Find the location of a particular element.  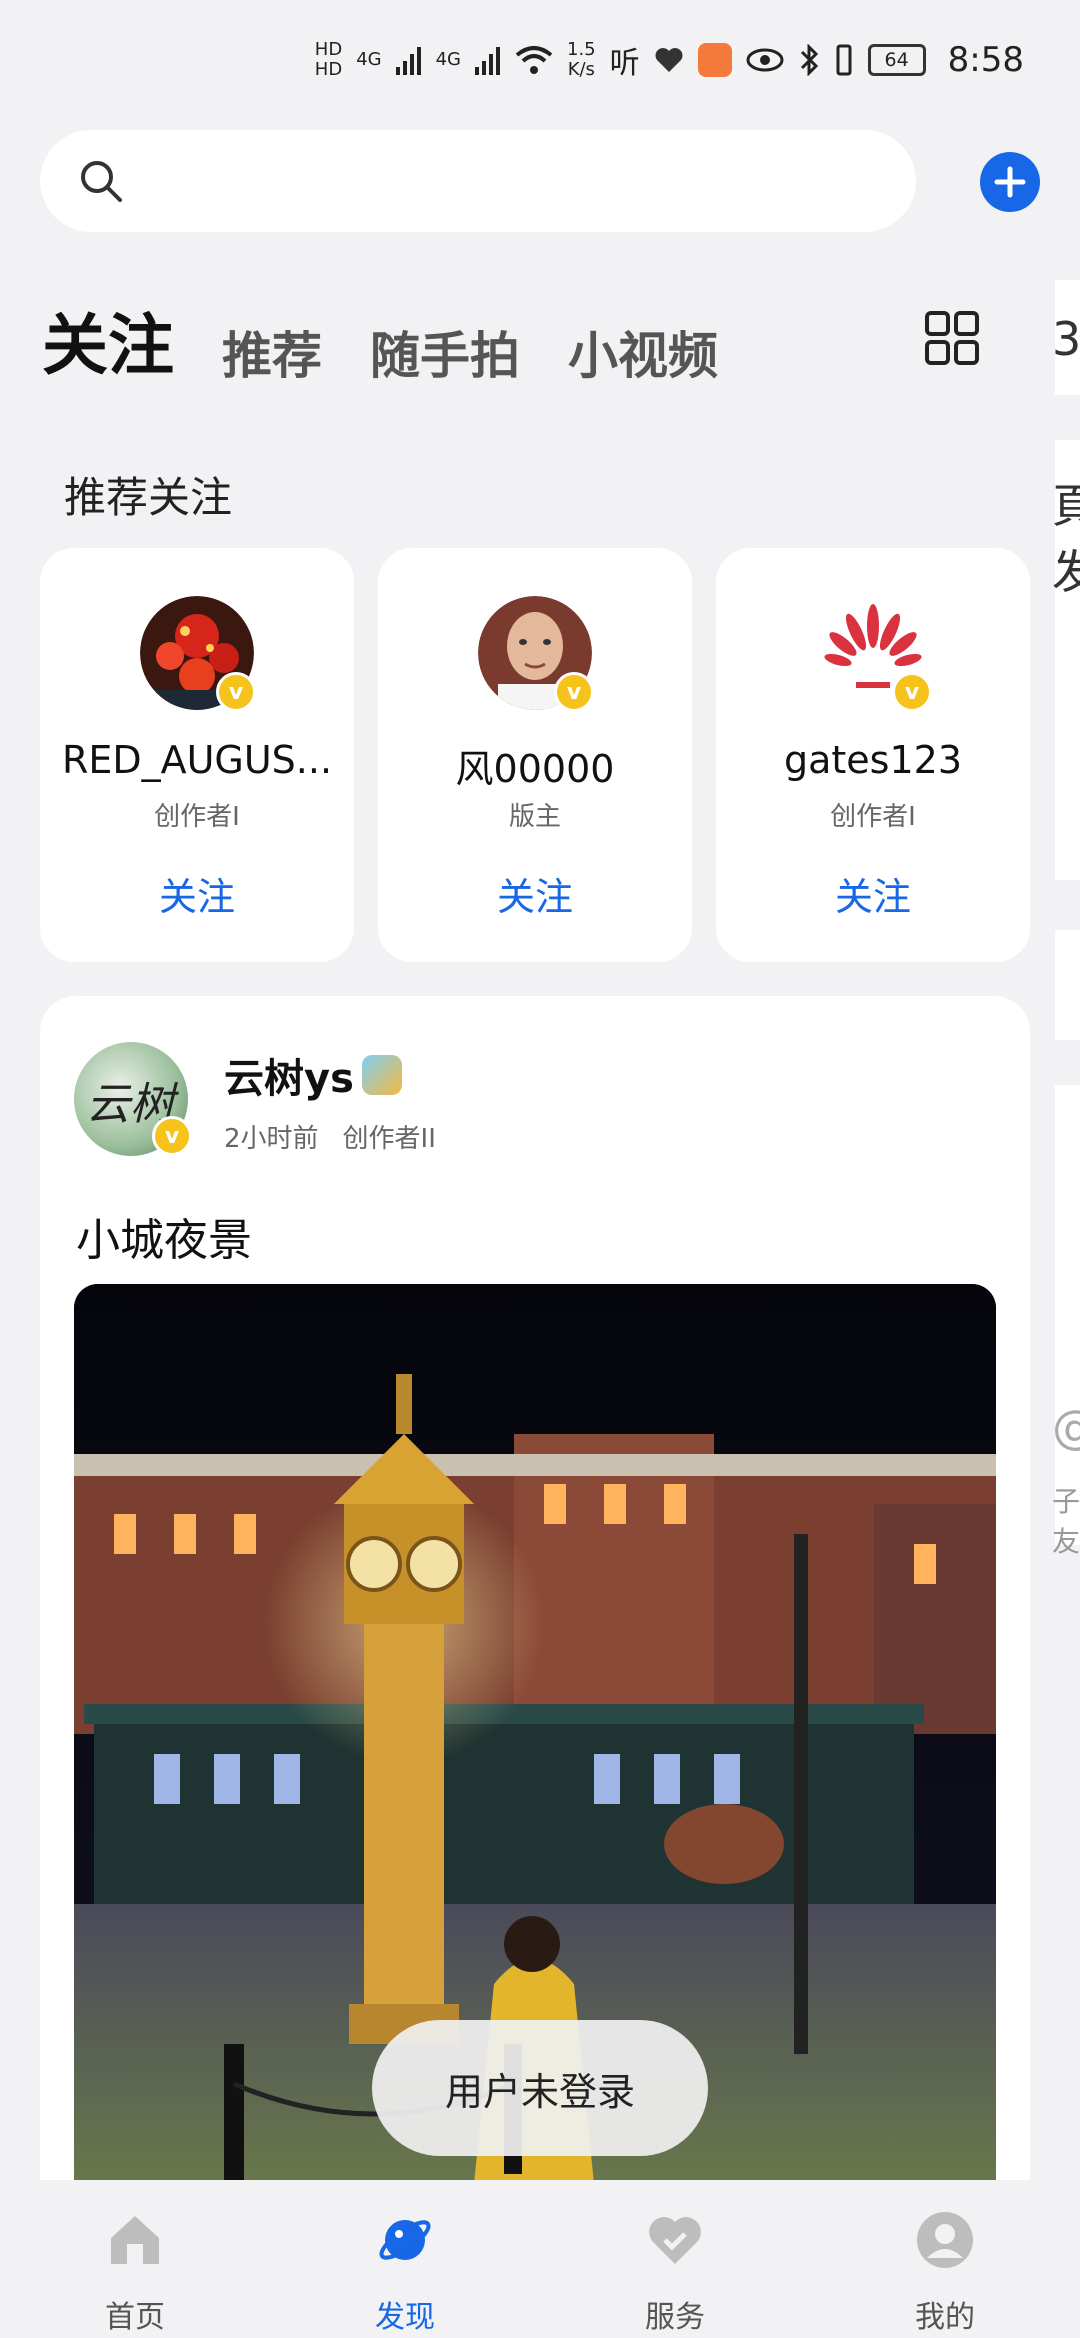

recommend-card: v RED_AUGUS... 创作者I 关注 is located at coordinates (197, 755).